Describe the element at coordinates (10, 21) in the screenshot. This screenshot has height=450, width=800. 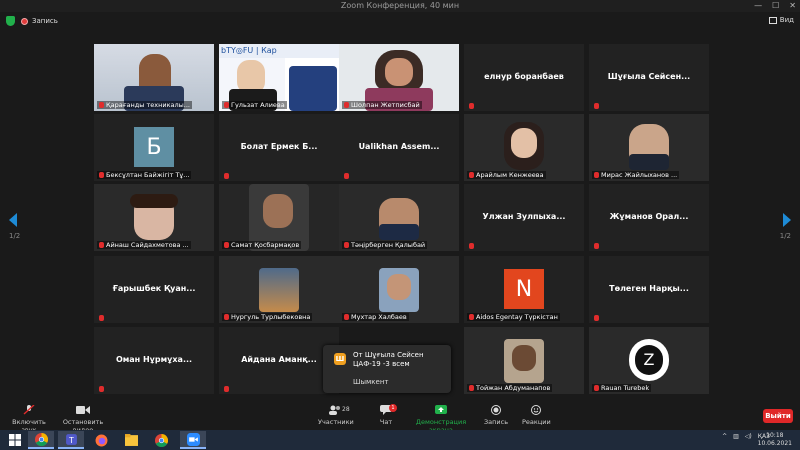
I see `security-shield-icon` at that location.